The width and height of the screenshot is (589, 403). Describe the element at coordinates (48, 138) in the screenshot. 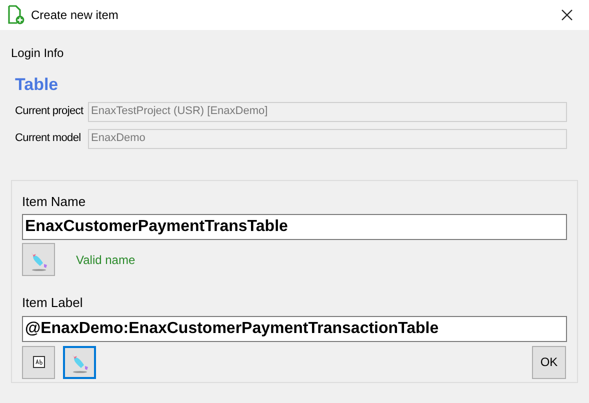

I see `field-label: Current model` at that location.